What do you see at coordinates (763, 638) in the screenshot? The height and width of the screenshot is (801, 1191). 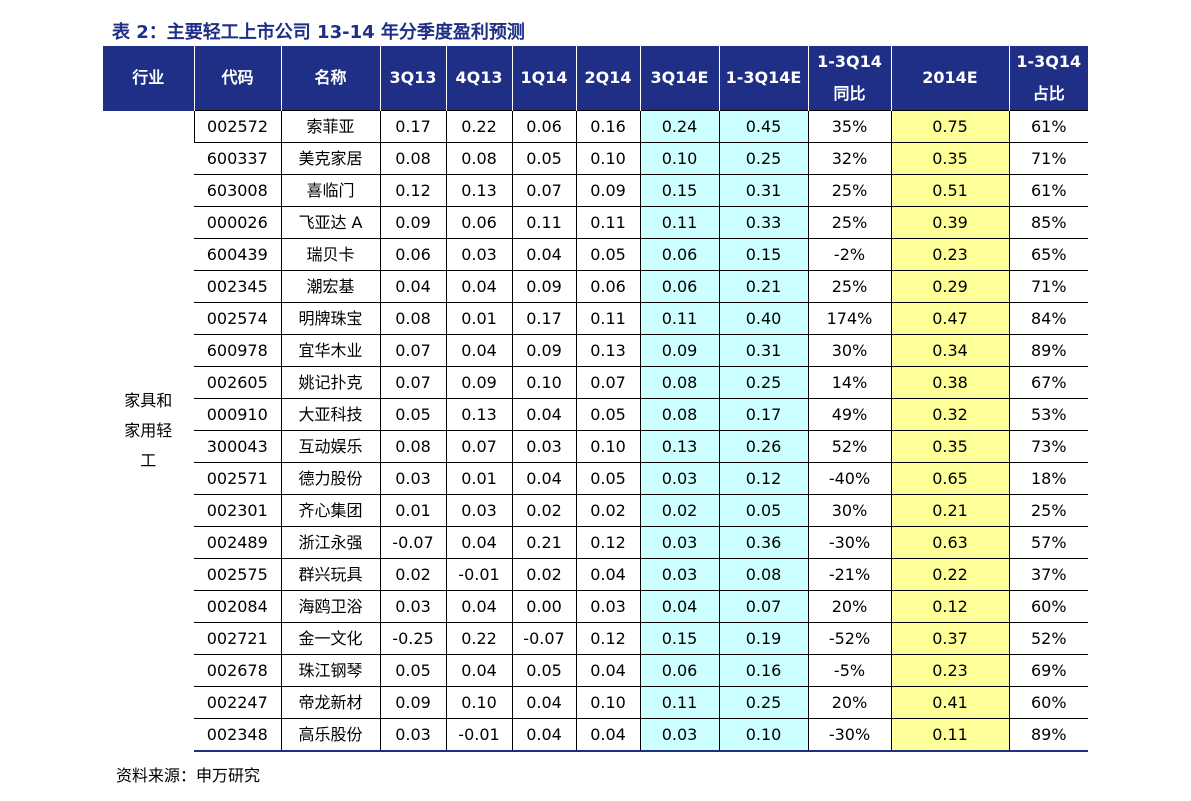 I see `cell-1-3q14e: 0.19` at bounding box center [763, 638].